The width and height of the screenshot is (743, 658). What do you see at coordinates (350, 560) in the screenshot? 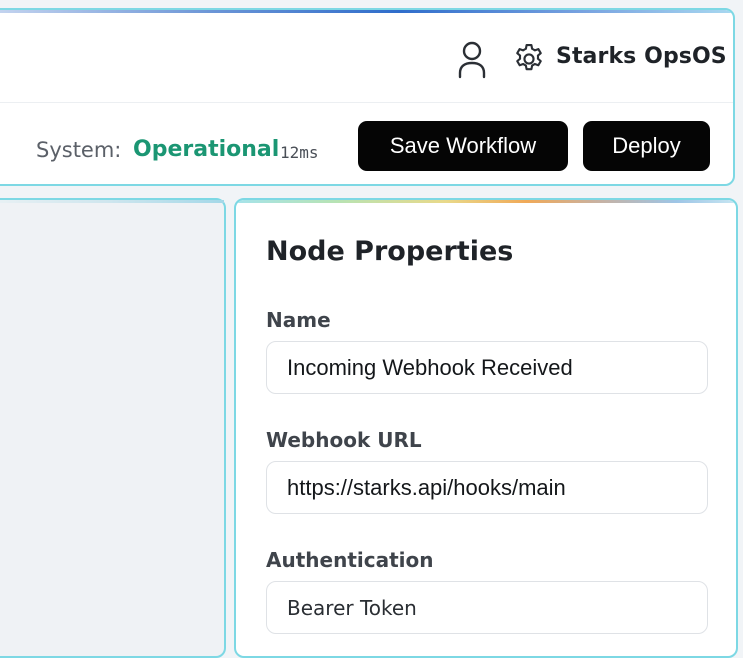
I see `authentication-label: Authentication` at bounding box center [350, 560].